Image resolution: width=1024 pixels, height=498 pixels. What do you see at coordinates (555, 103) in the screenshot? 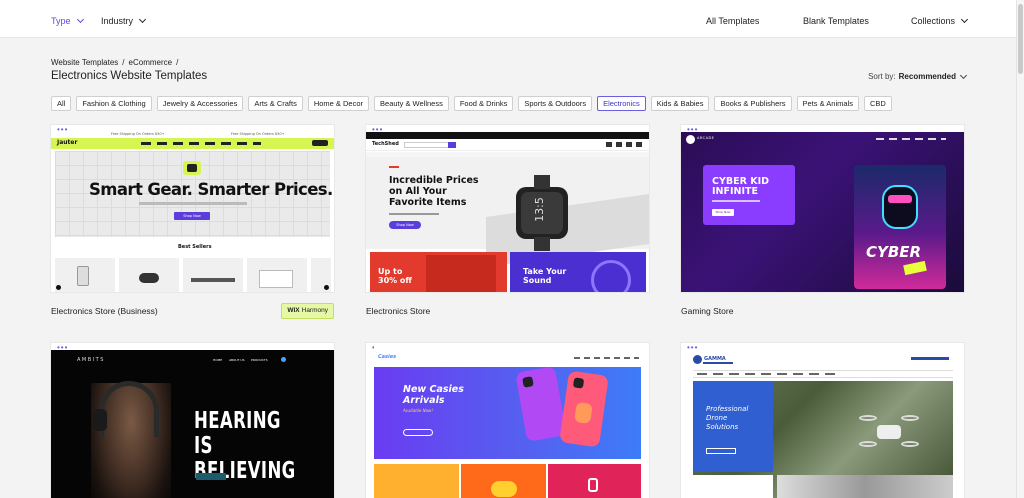
I see `chip-sports-outdoors: Sports & Outdoors` at bounding box center [555, 103].